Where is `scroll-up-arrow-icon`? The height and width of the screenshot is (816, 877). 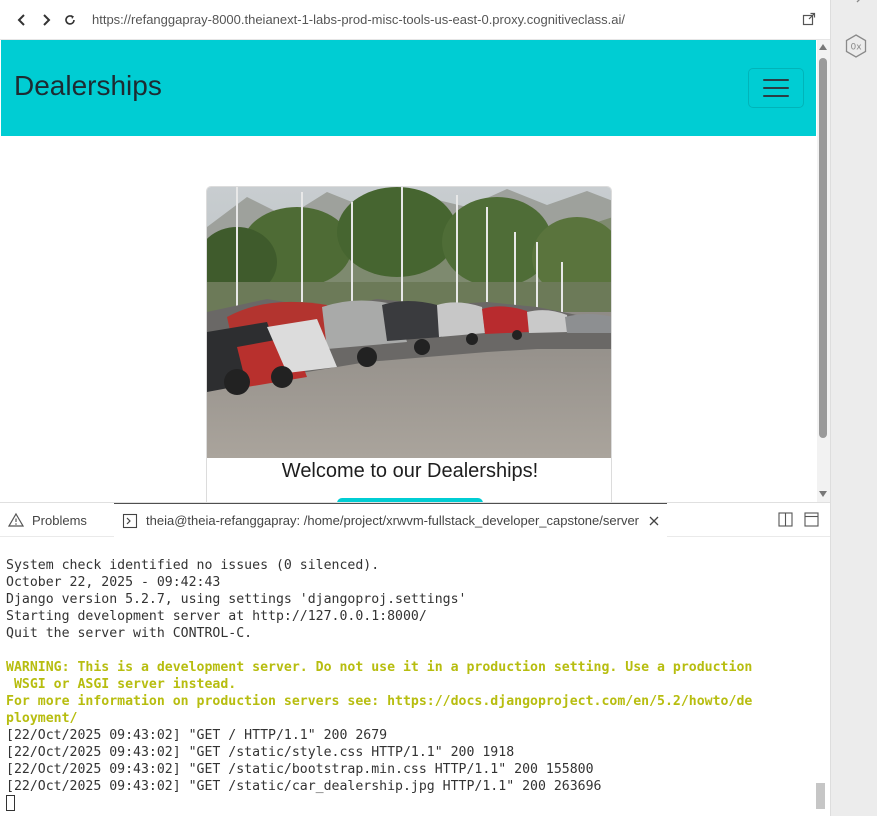 scroll-up-arrow-icon is located at coordinates (823, 47).